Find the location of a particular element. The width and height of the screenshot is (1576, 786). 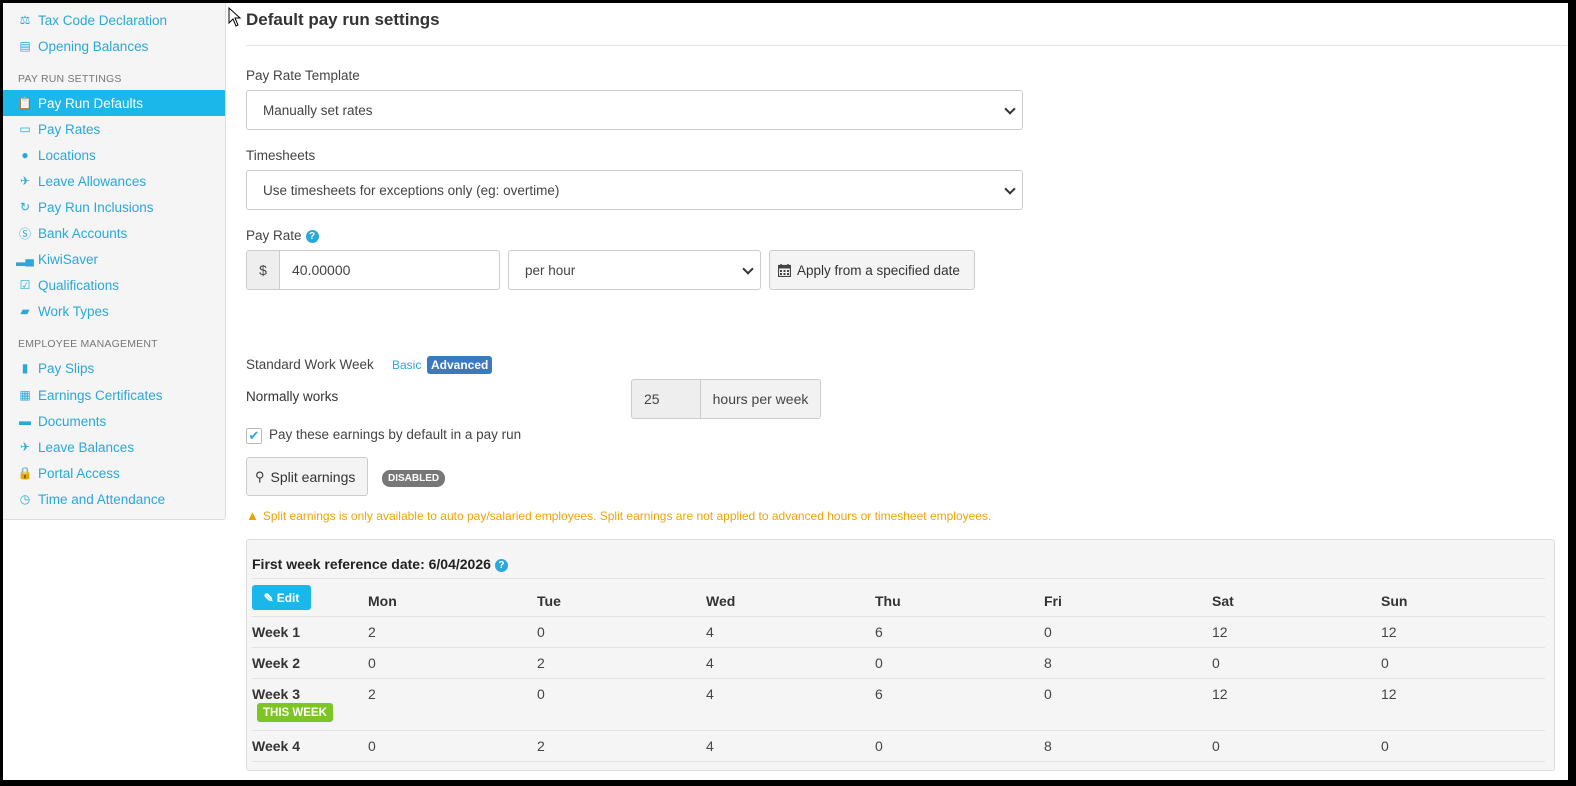

sidebar-item-pay-run-defaults: 📋 Pay Run Defaults is located at coordinates (114, 103).